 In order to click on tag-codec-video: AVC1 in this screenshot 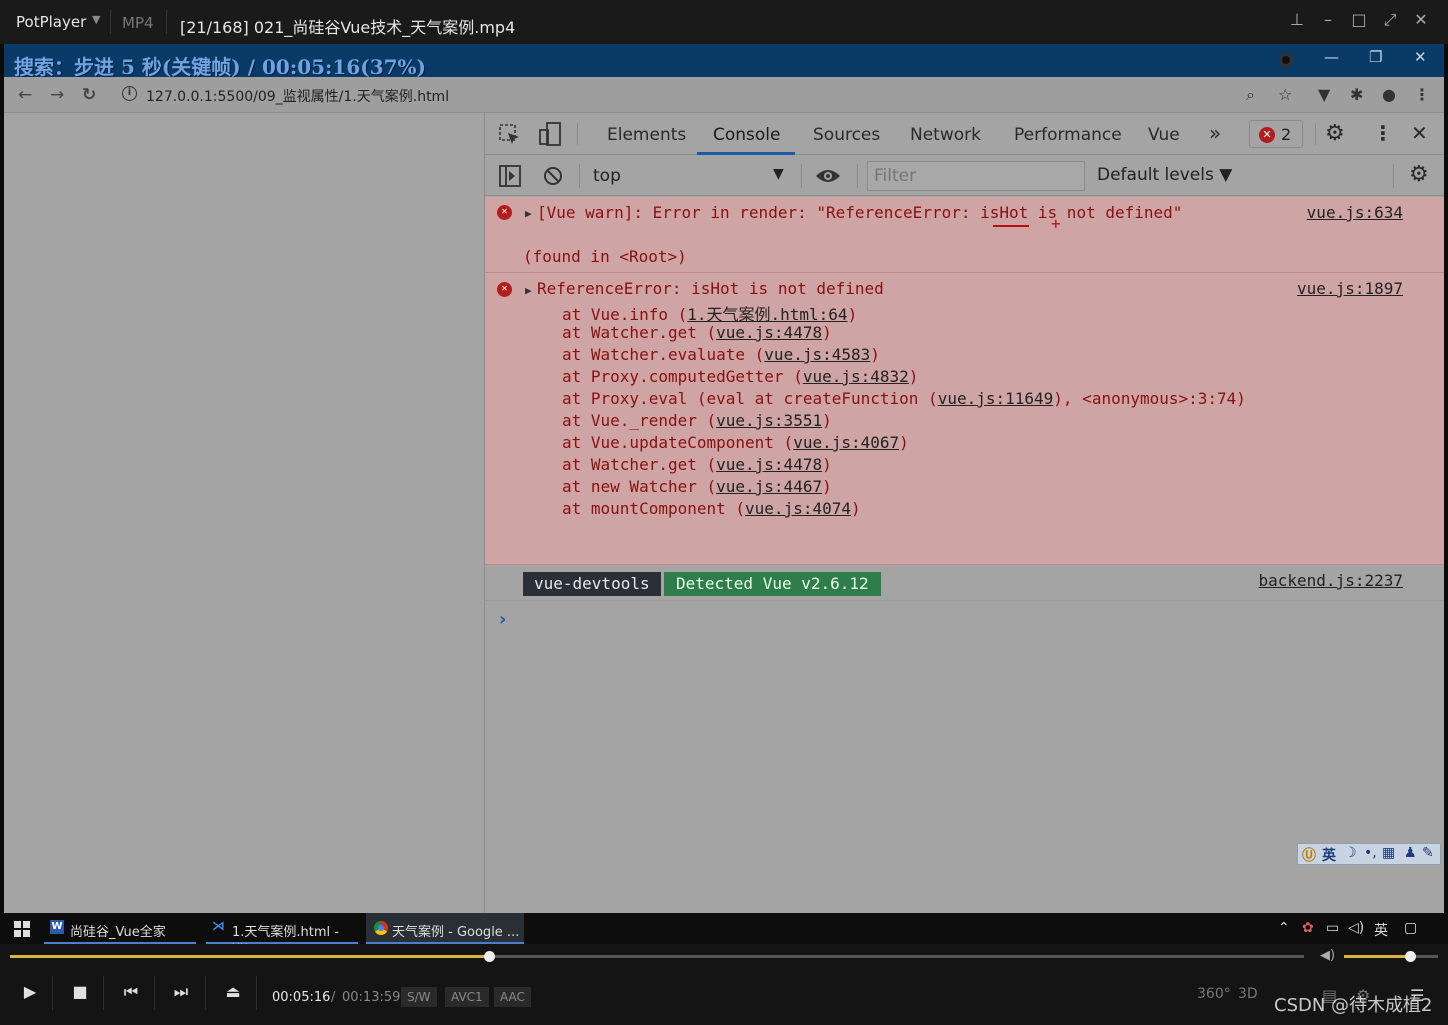, I will do `click(467, 997)`.